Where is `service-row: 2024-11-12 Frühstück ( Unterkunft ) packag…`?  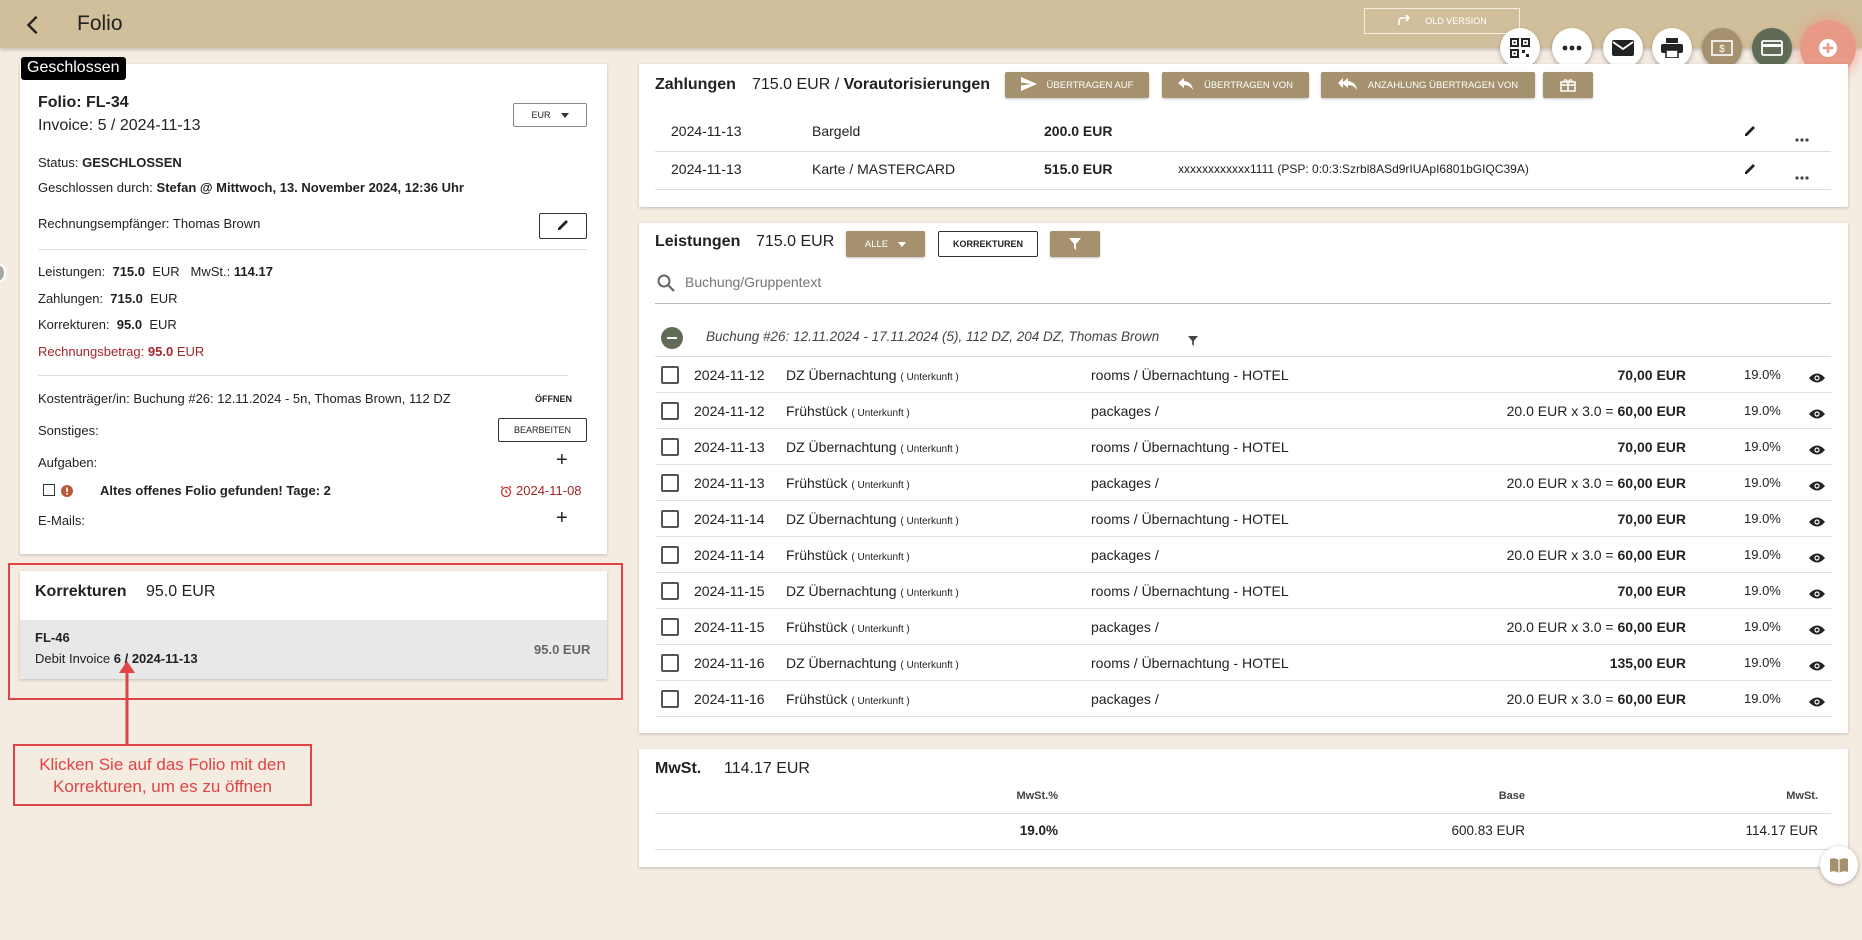
service-row: 2024-11-12 Frühstück ( Unterkunft ) packag… is located at coordinates (1244, 411).